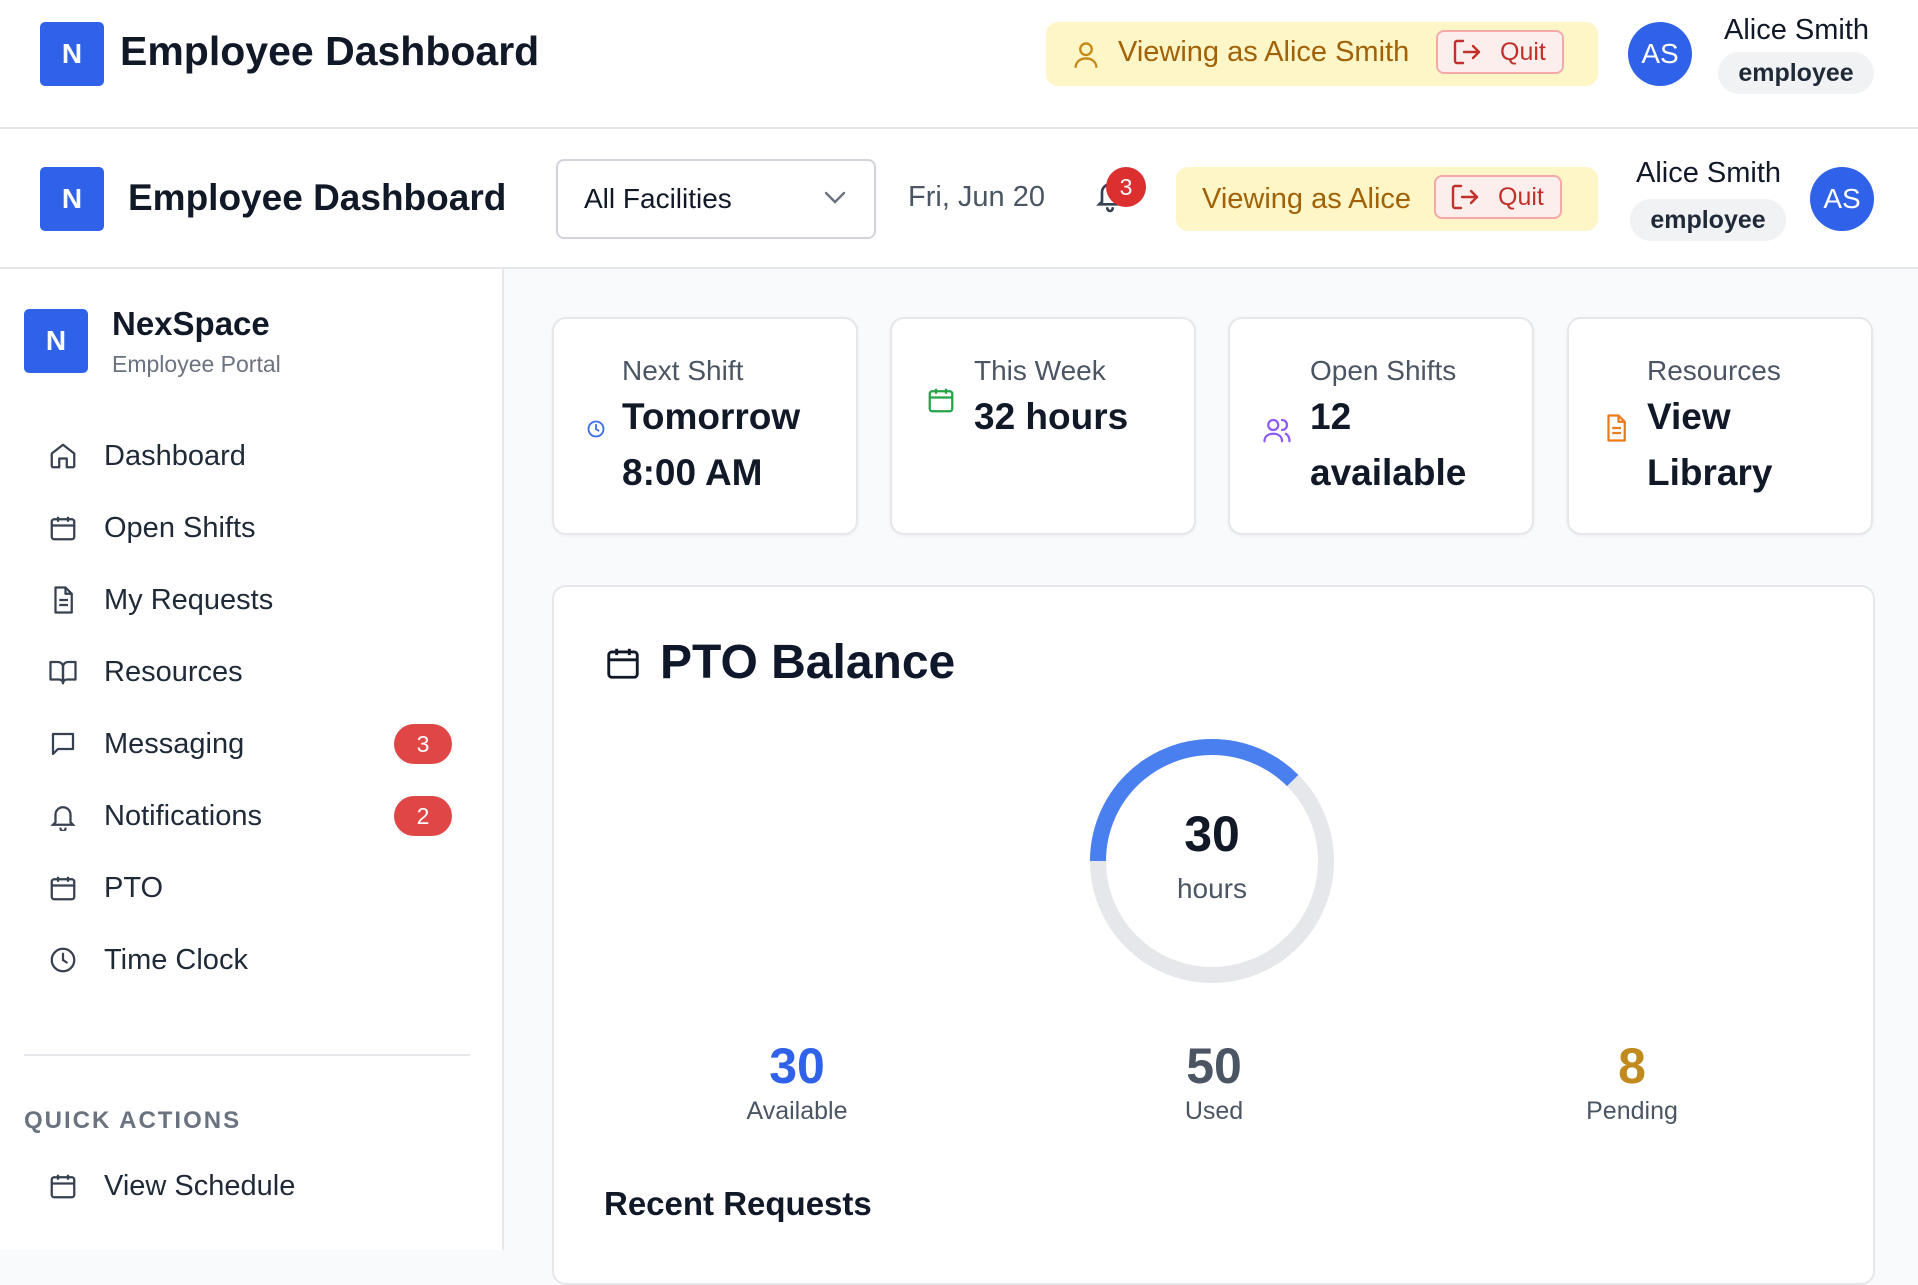 This screenshot has height=1285, width=1918. I want to click on sidebar-item-resources: Resources, so click(250, 672).